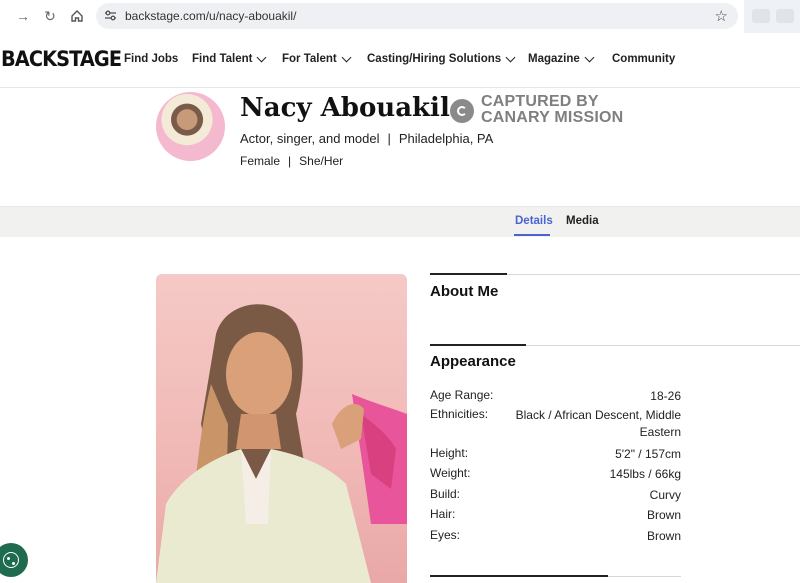  I want to click on profile-occupation: Actor, singer, and model, so click(310, 138).